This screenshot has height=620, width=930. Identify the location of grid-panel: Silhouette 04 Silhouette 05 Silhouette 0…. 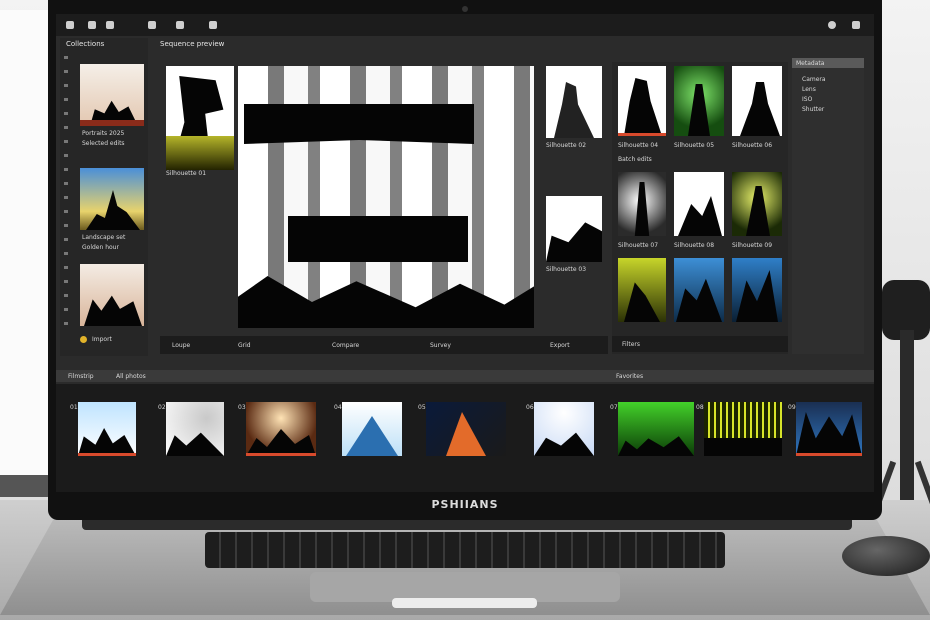
(700, 208).